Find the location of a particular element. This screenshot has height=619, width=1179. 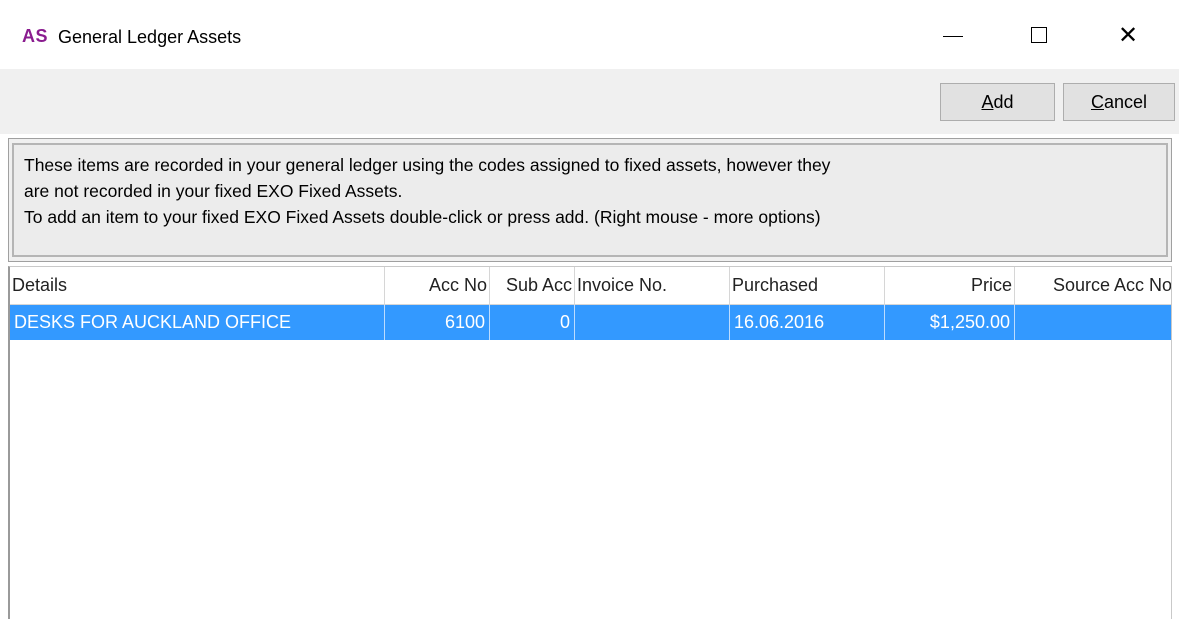

column-header-purchased: Purchased is located at coordinates (807, 285).